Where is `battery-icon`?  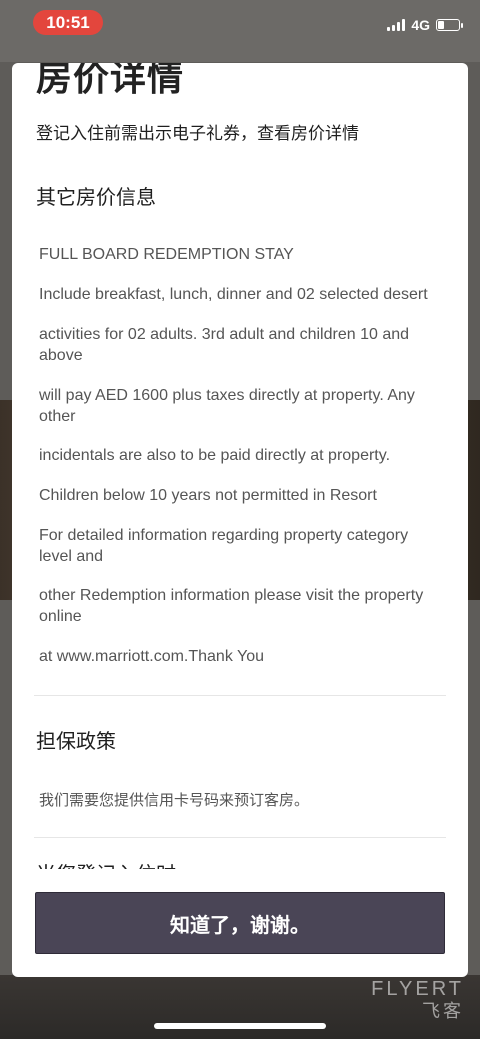 battery-icon is located at coordinates (449, 25).